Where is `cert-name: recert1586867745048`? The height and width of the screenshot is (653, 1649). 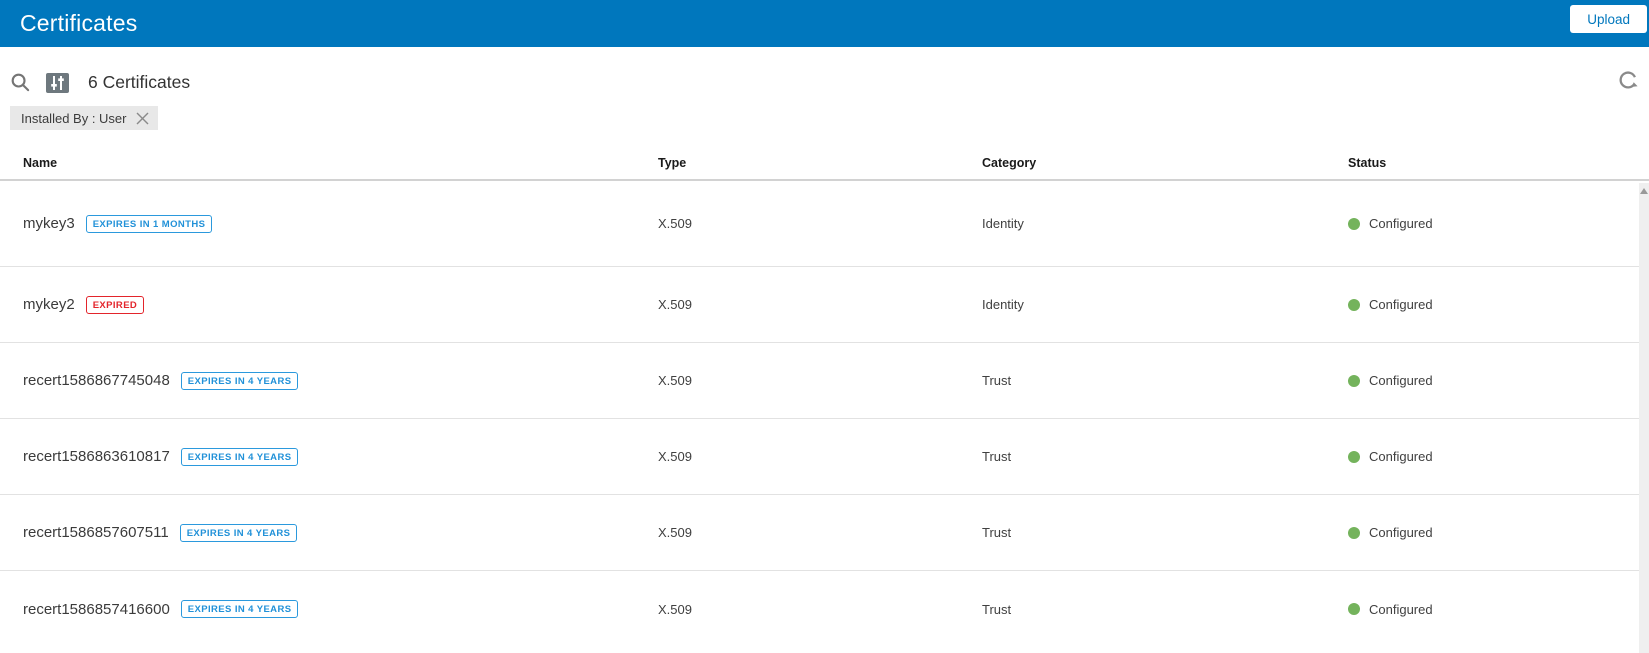
cert-name: recert1586867745048 is located at coordinates (96, 380).